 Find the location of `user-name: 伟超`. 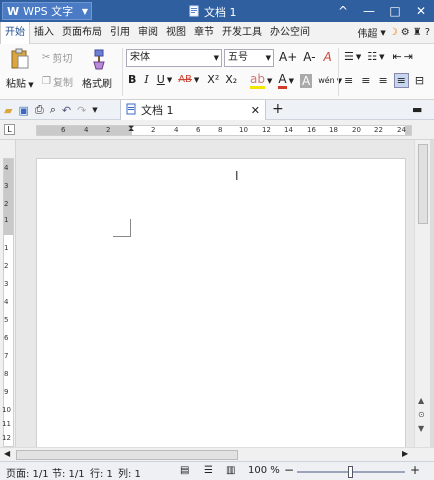

user-name: 伟超 is located at coordinates (367, 32).